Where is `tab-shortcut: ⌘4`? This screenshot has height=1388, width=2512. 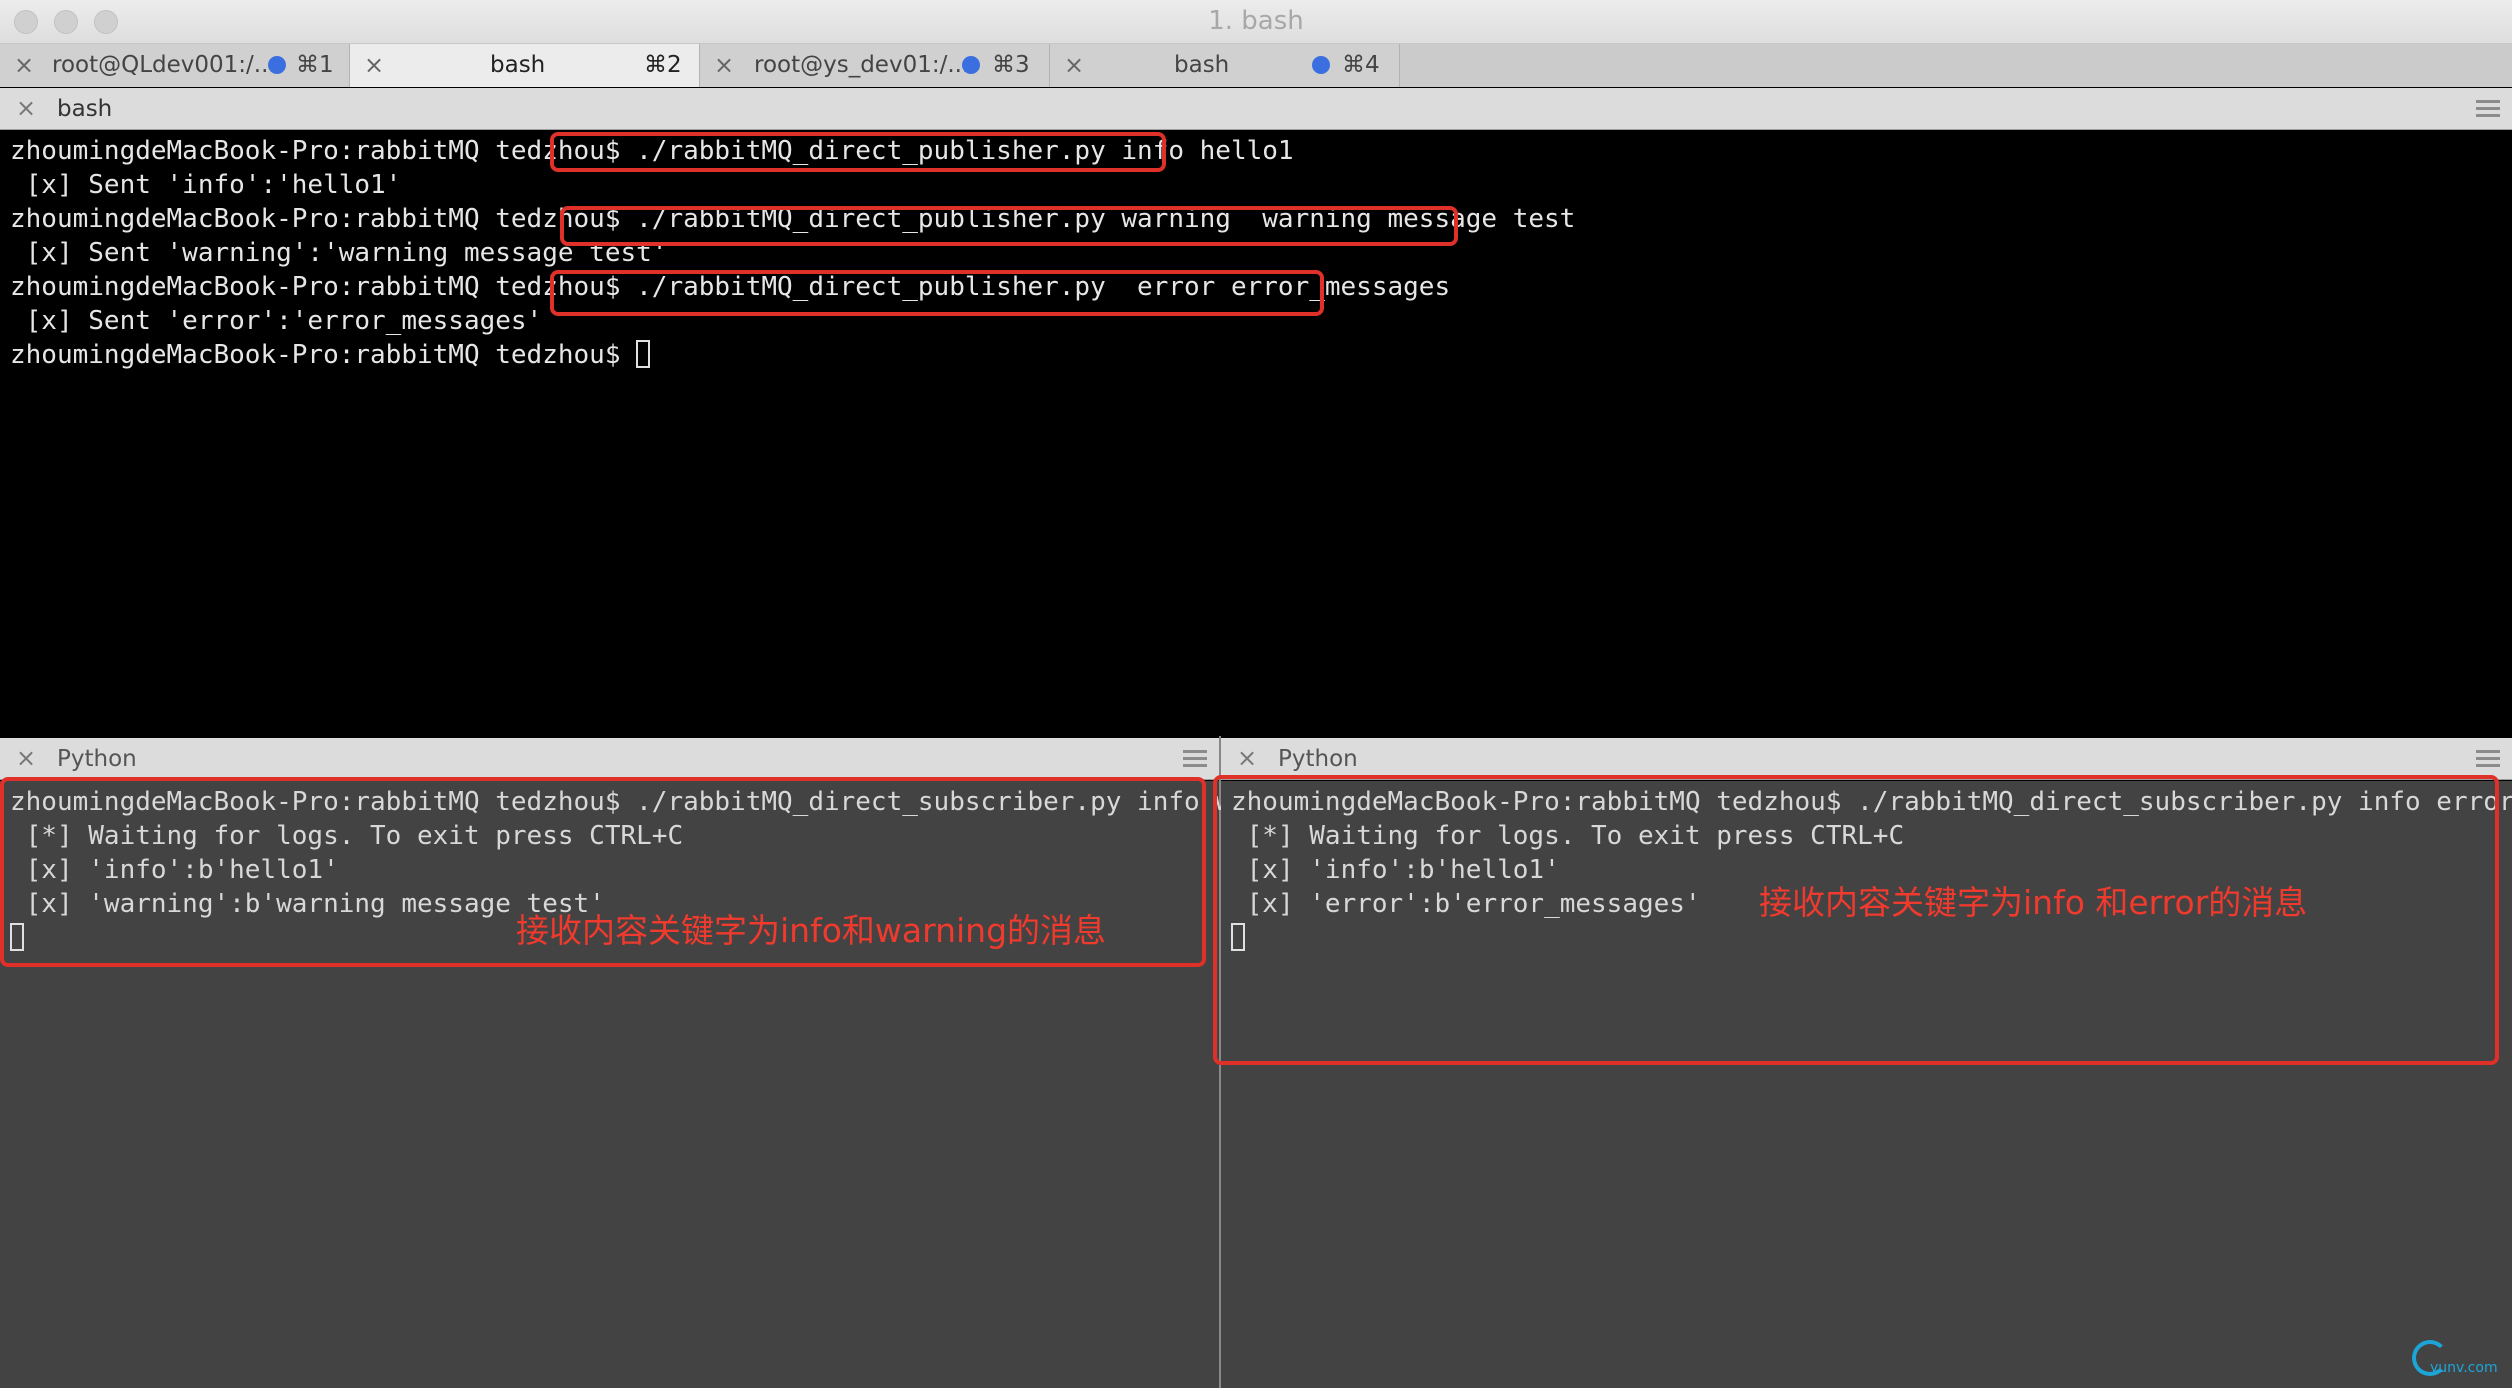 tab-shortcut: ⌘4 is located at coordinates (1361, 65).